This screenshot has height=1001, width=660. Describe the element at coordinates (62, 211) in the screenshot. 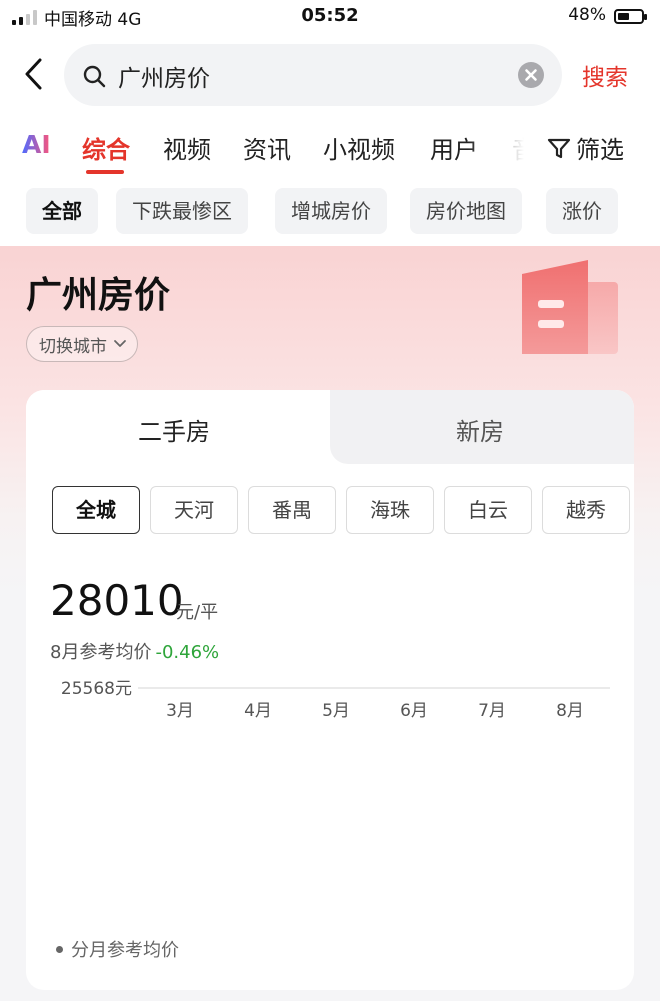

I see `chip-all: 全部` at that location.